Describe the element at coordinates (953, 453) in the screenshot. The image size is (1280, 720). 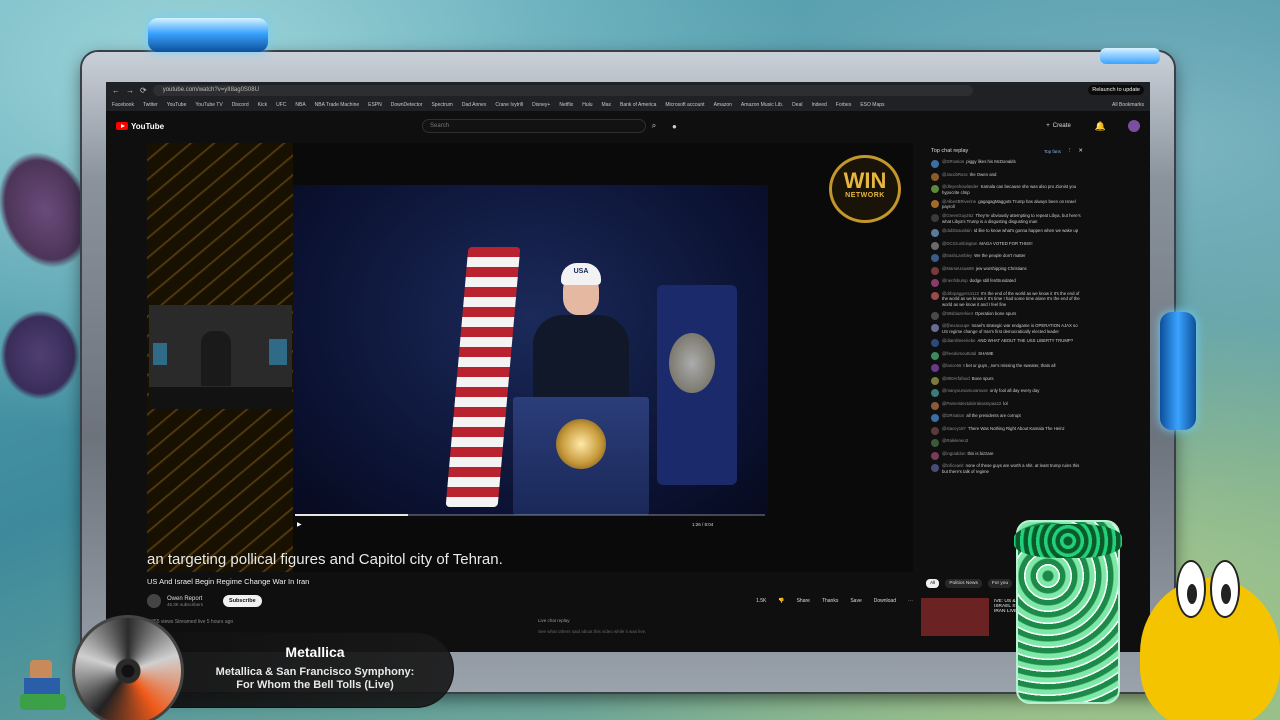
I see `chat-author: @ingraddon` at that location.